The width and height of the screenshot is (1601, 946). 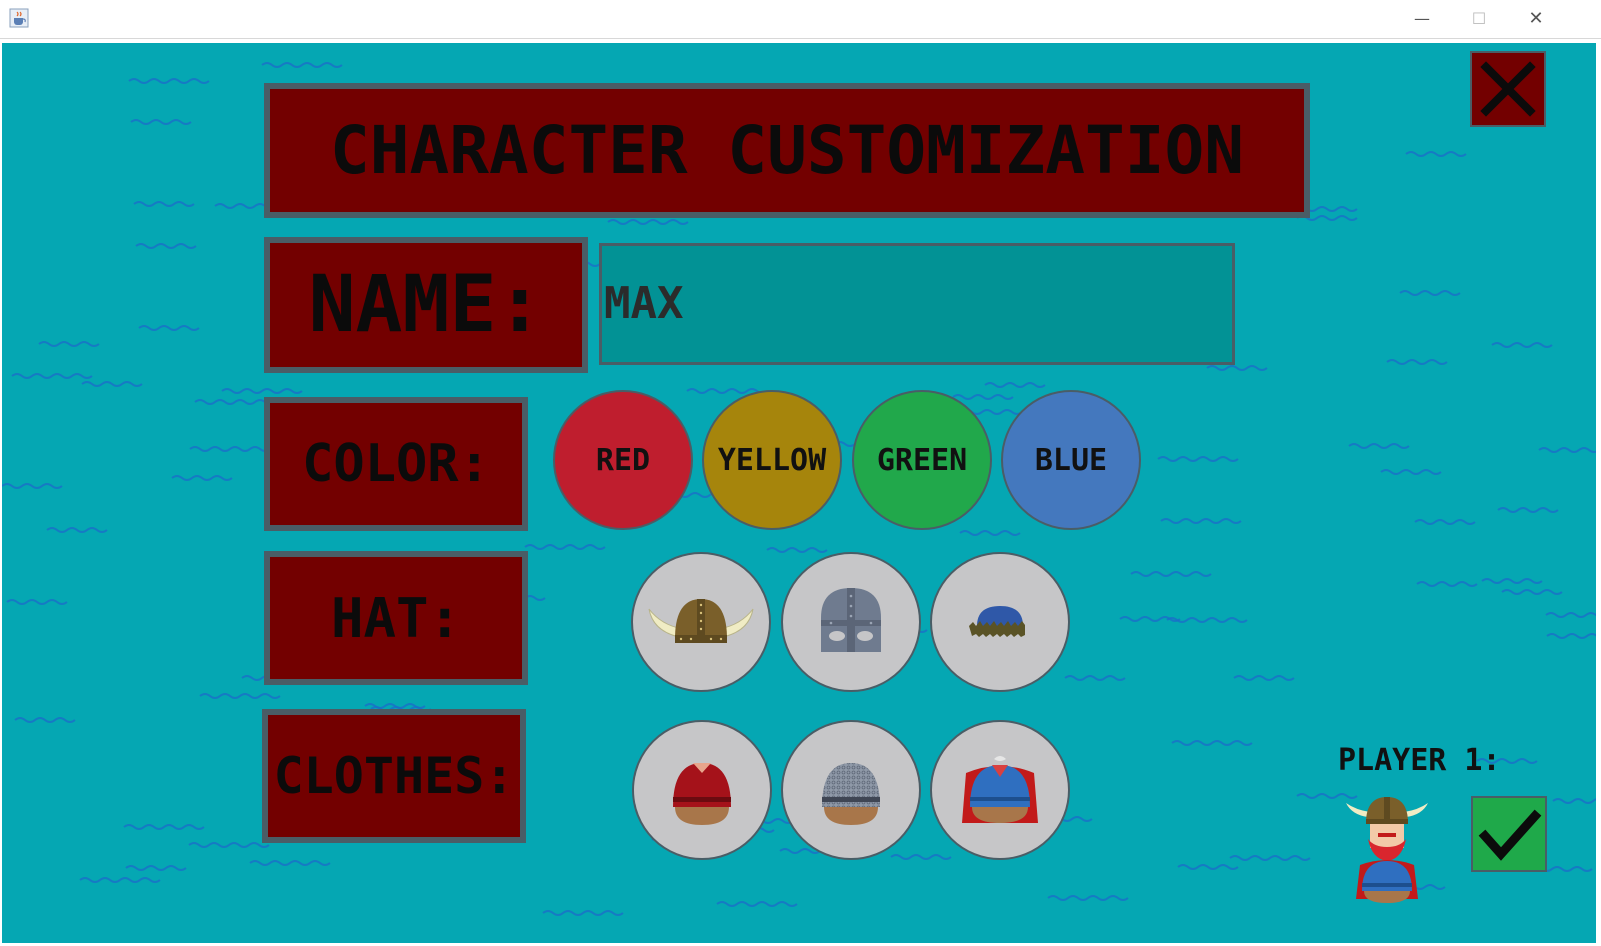 I want to click on hat-option-horned-helmet, so click(x=701, y=622).